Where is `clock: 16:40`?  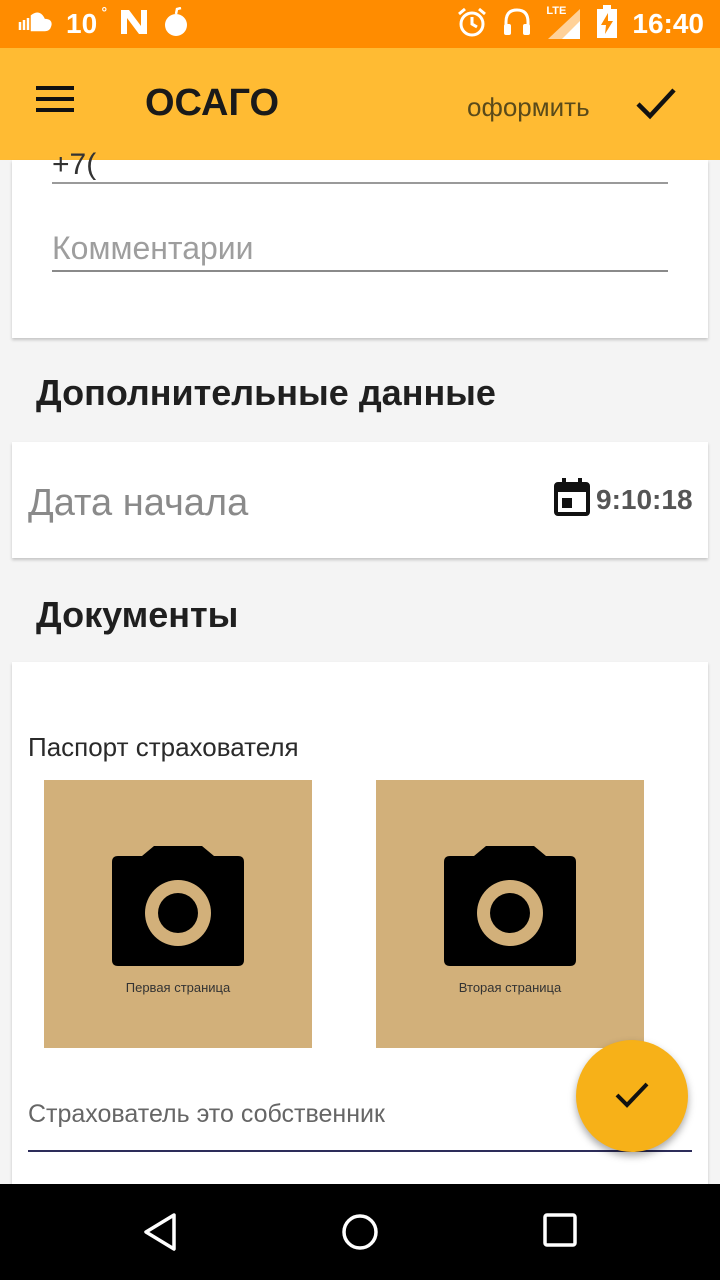 clock: 16:40 is located at coordinates (668, 23).